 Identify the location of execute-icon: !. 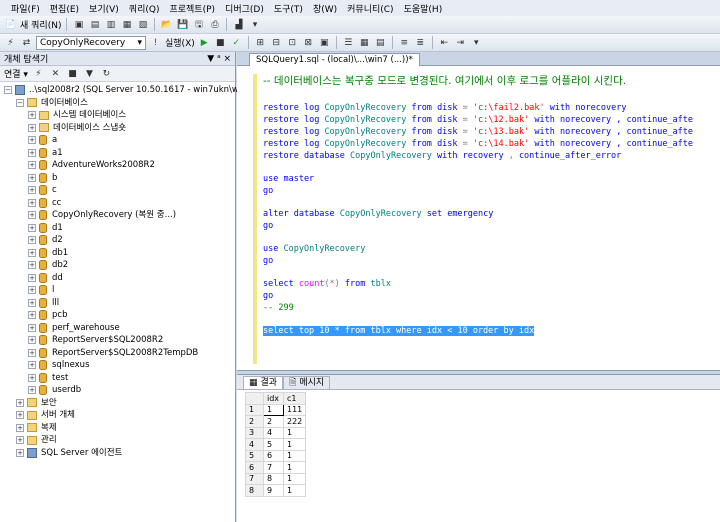
(155, 42).